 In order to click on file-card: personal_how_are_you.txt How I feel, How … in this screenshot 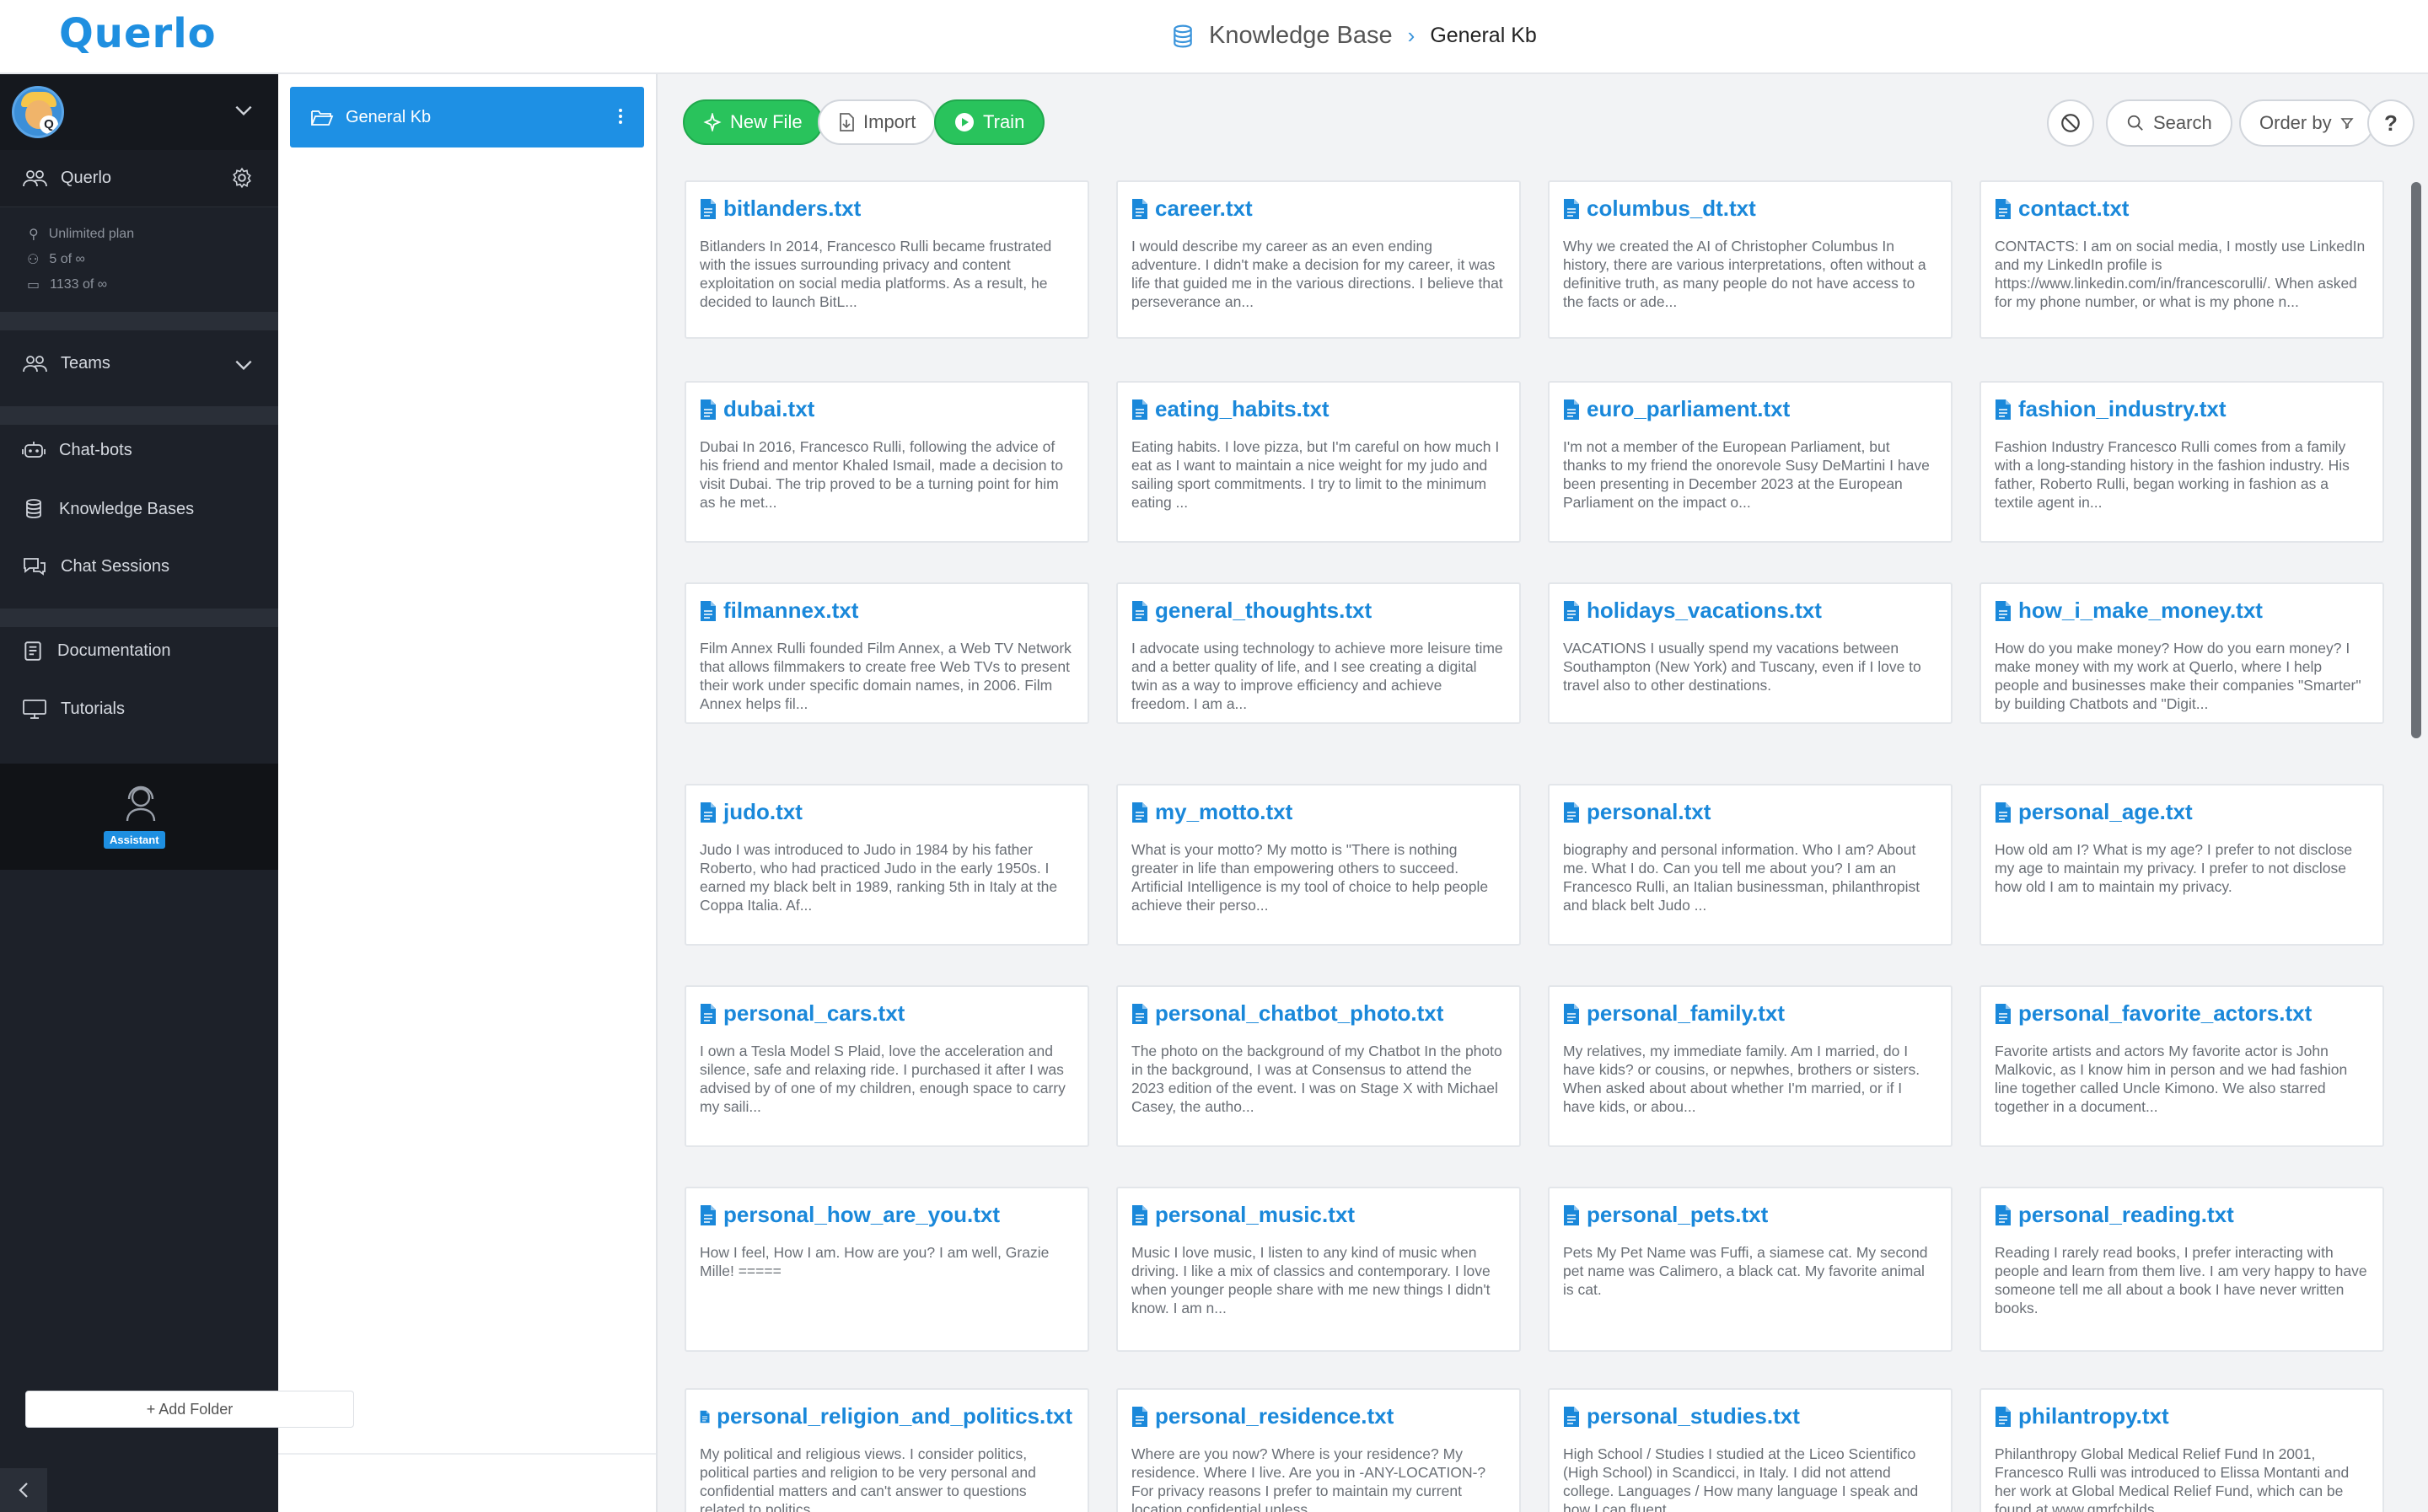, I will do `click(887, 1269)`.